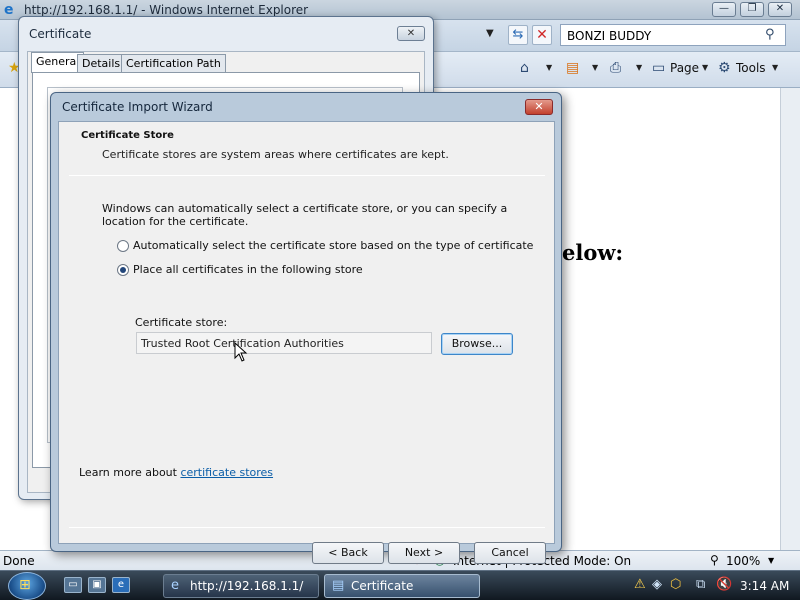 The image size is (800, 600). Describe the element at coordinates (639, 67) in the screenshot. I see `print-dropdown-icon: ▼` at that location.